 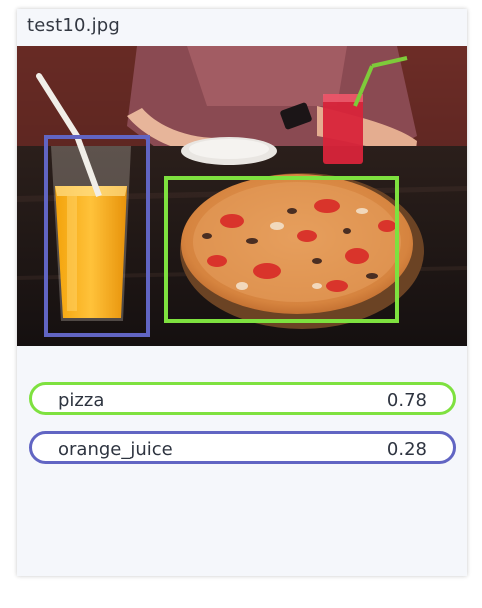 I want to click on image-filename: test10.jpg, so click(x=74, y=25).